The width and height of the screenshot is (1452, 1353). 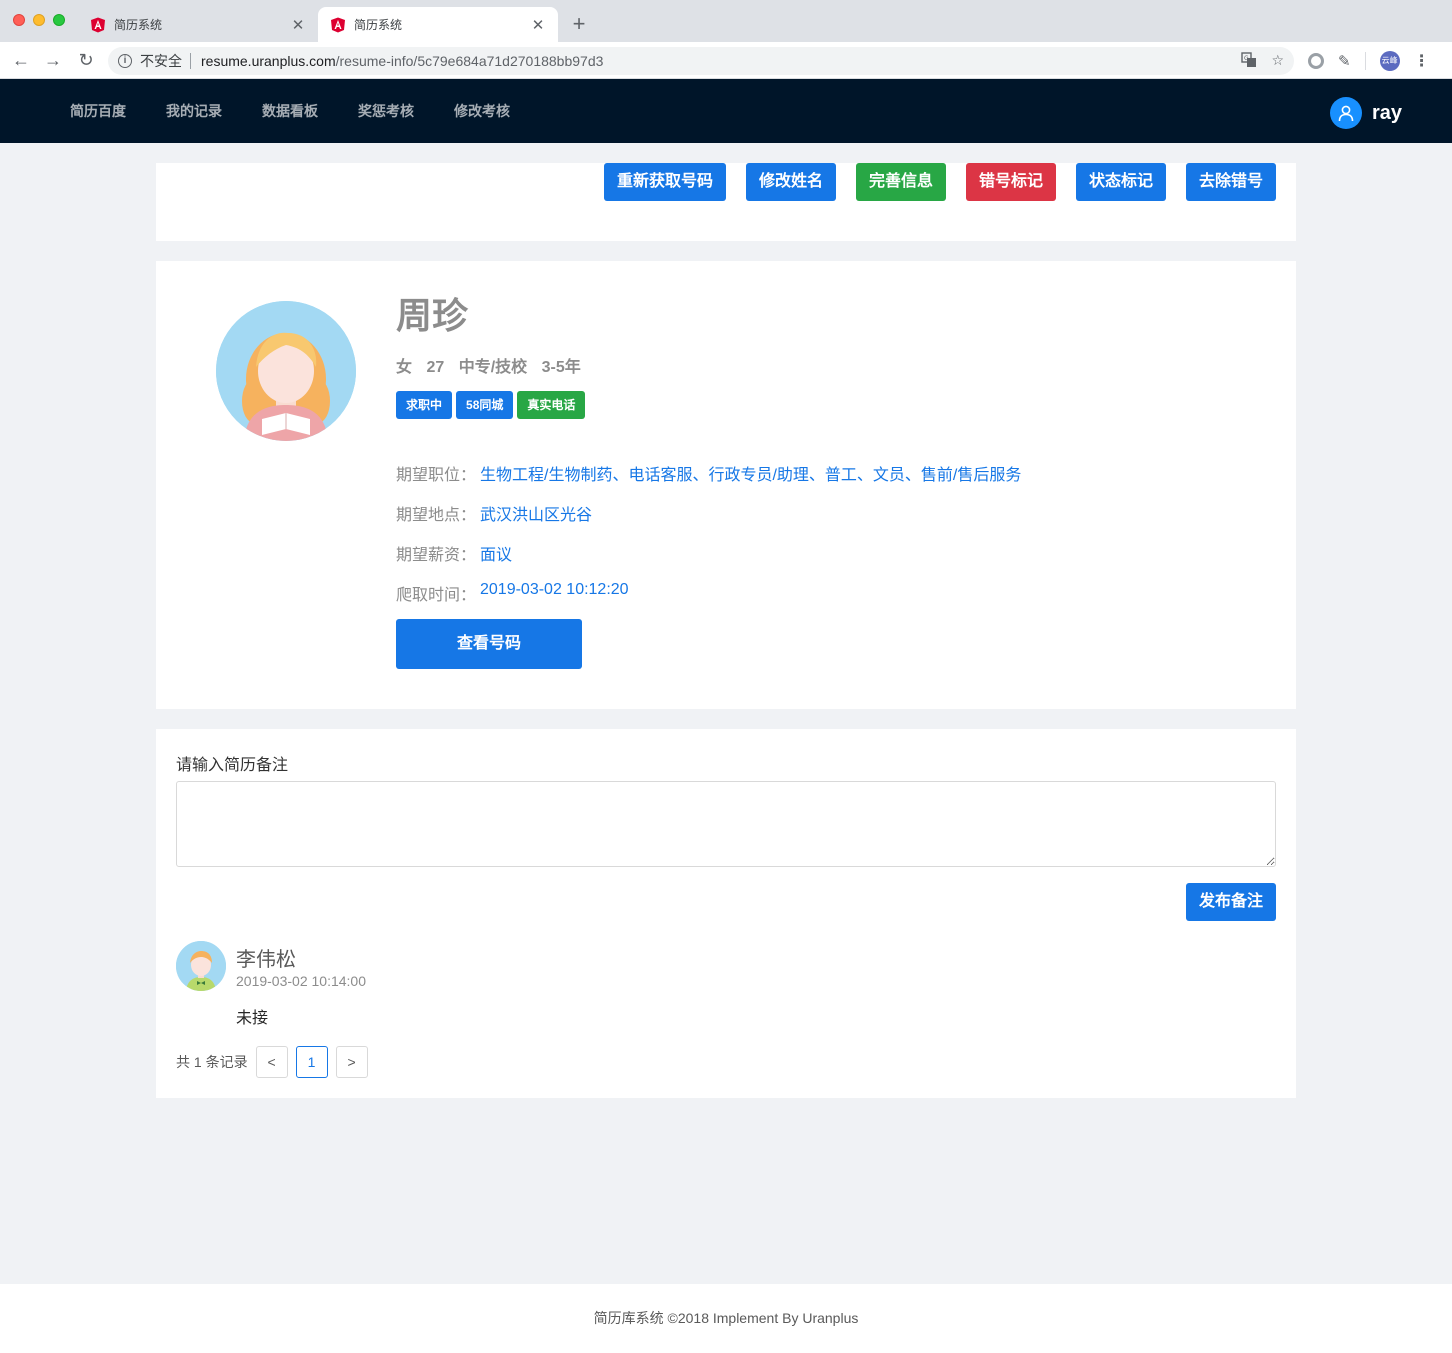 I want to click on candidate-meta: 女 27 中专/技校 3-5年, so click(x=493, y=365).